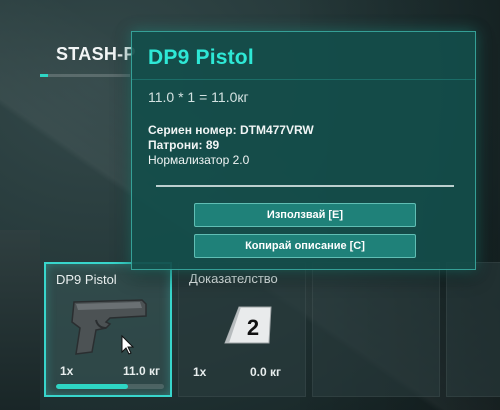 This screenshot has height=410, width=500. I want to click on serial-row: Сериен номер: DTM477VRW, so click(231, 130).